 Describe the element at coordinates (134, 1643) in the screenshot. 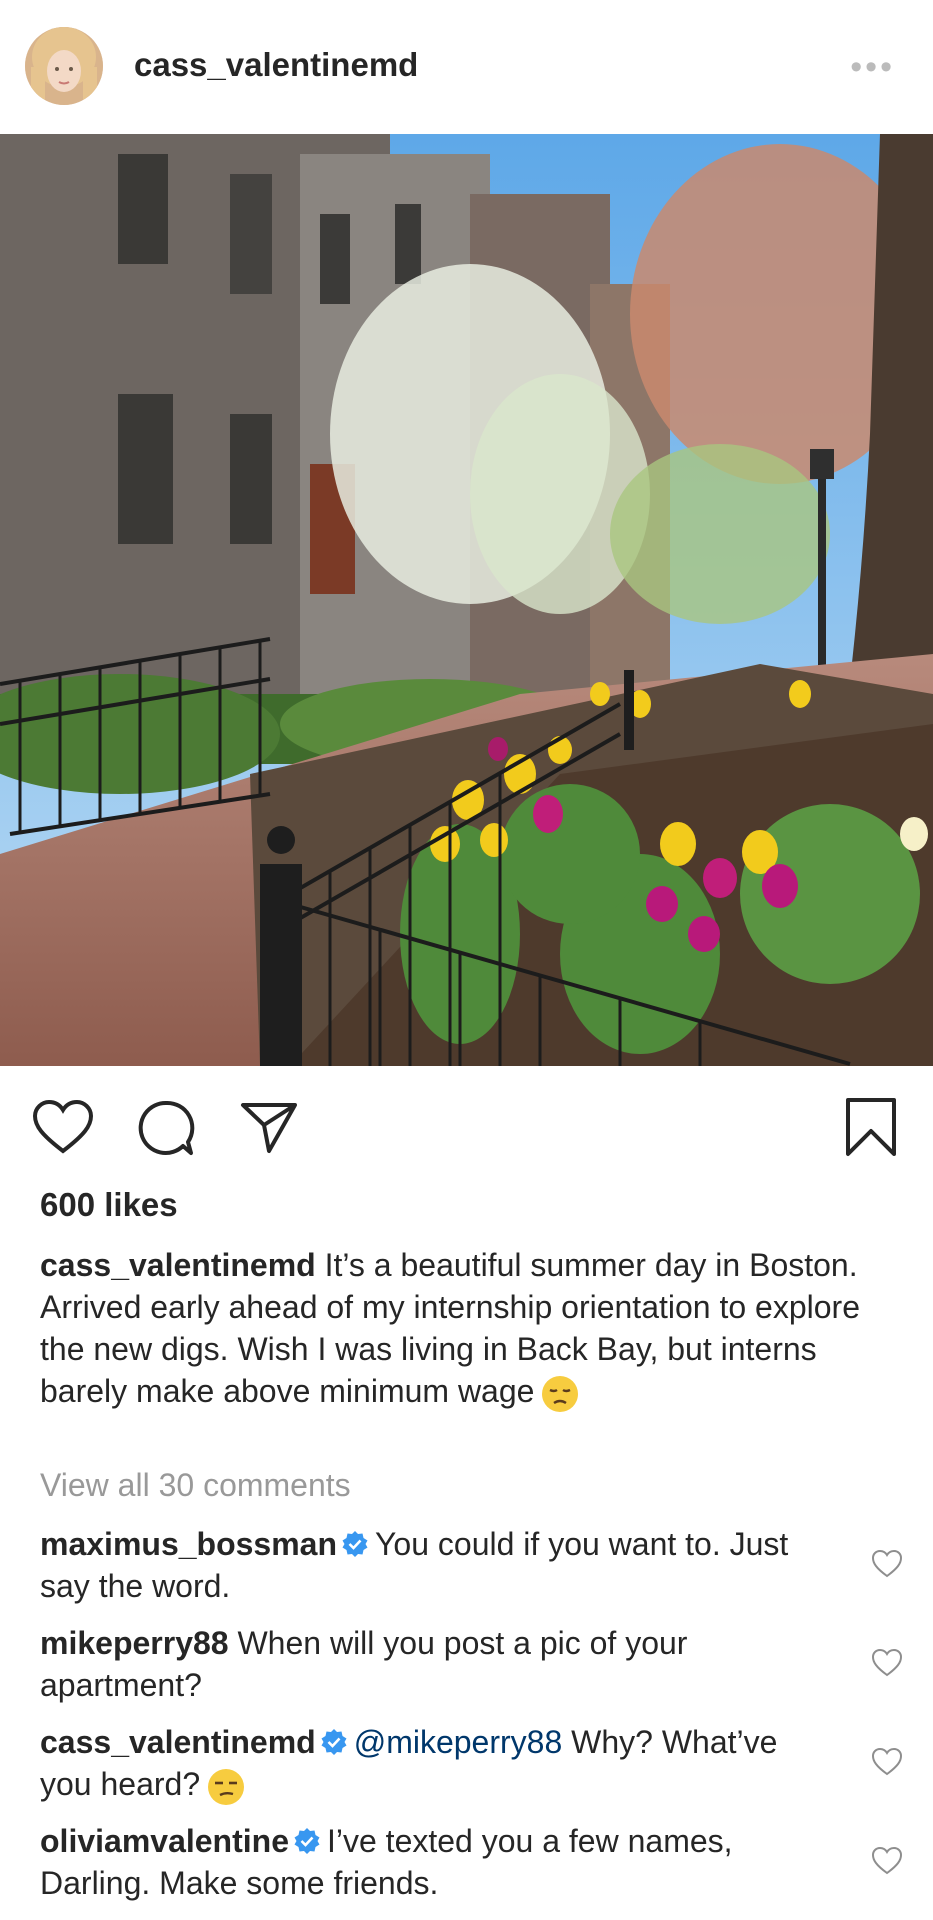

I see `comment-username: mikeperry88` at that location.